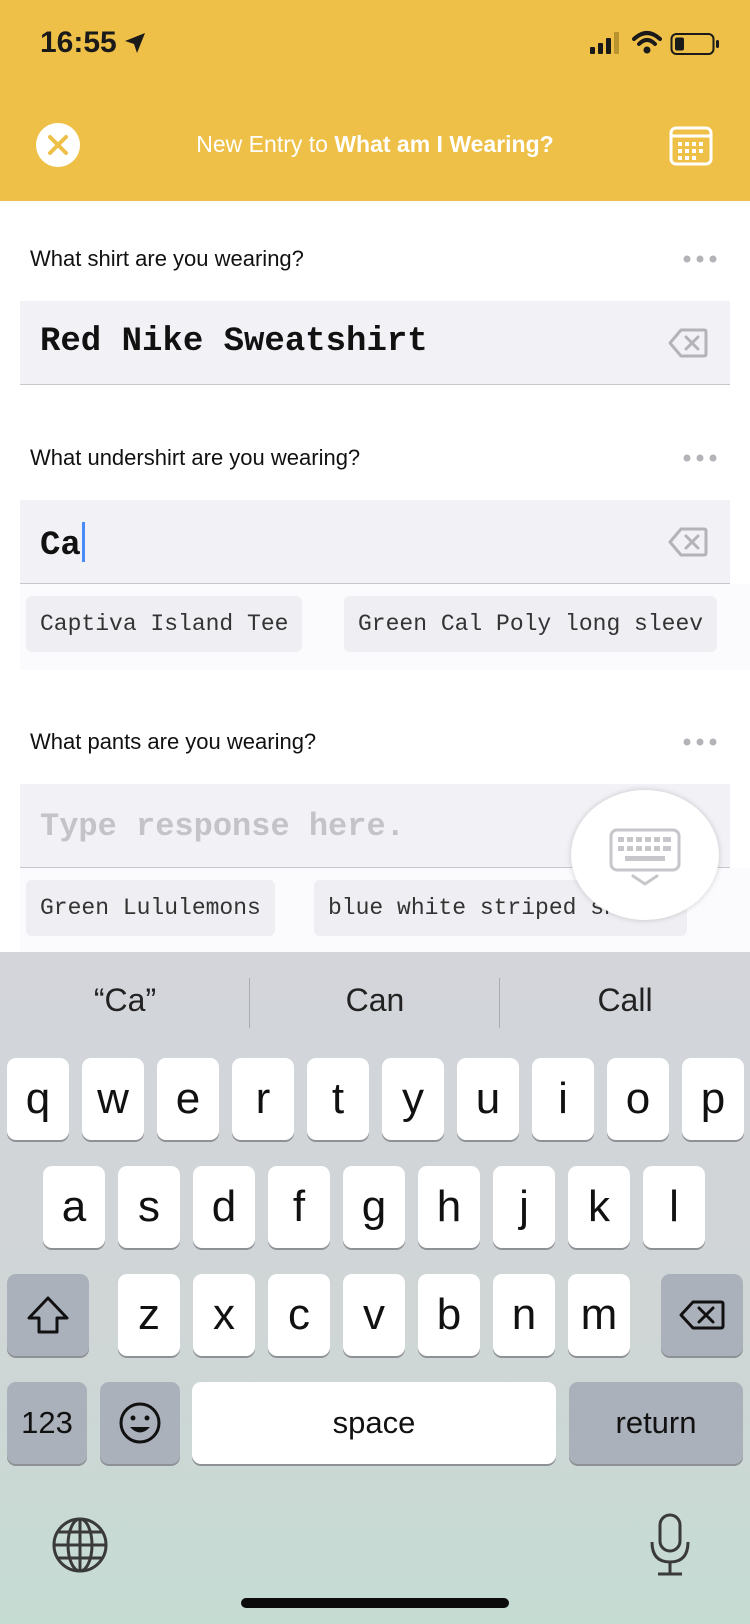  Describe the element at coordinates (167, 258) in the screenshot. I see `question-label-shirt: What shirt are you wearing?` at that location.